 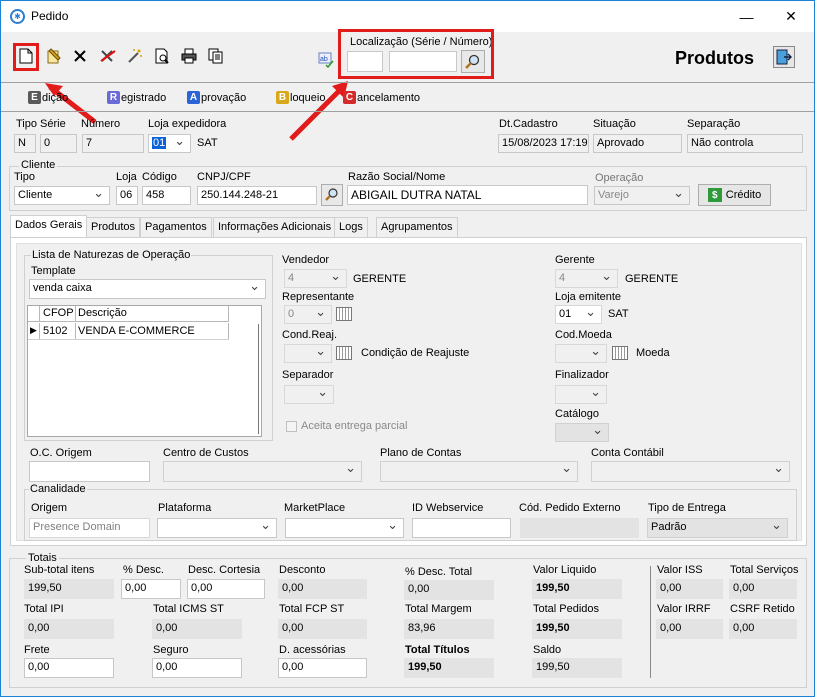 I want to click on id-webservice-field, so click(x=461, y=528).